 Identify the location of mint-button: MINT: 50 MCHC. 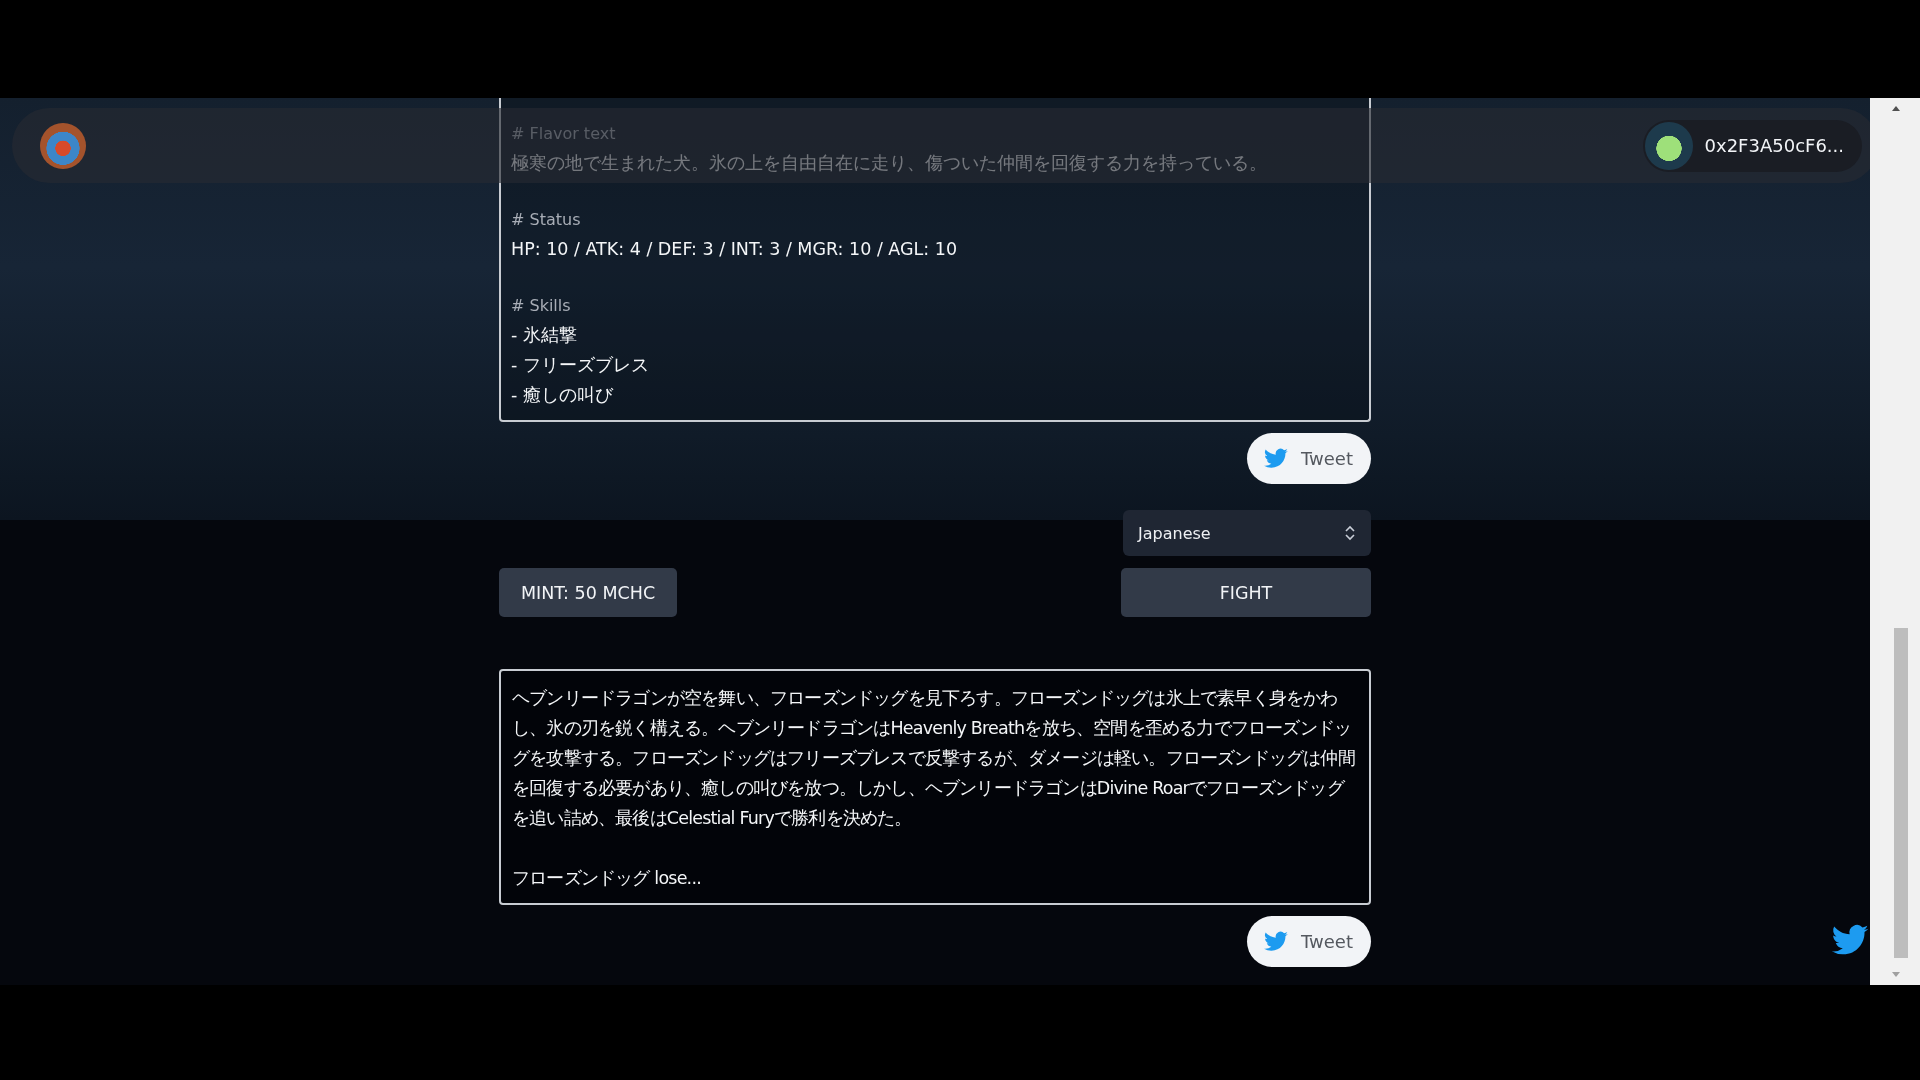
(588, 592).